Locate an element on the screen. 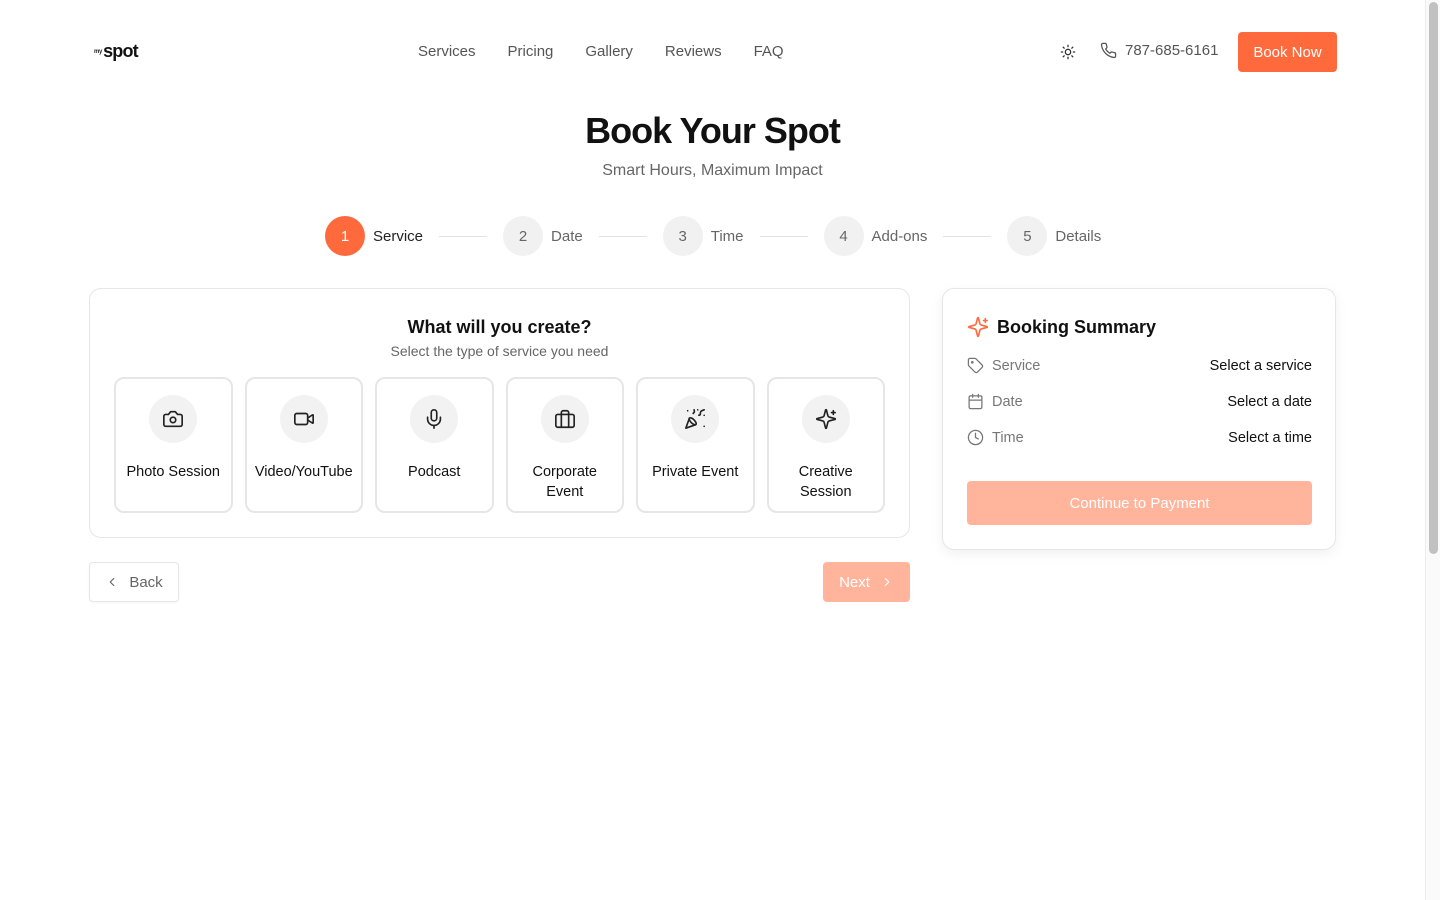 This screenshot has height=900, width=1440. step-label: Time is located at coordinates (727, 236).